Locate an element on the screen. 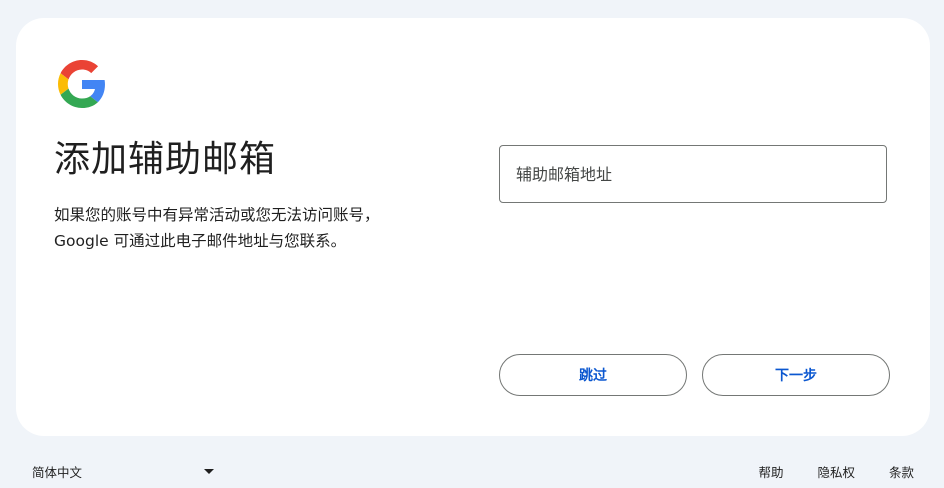 This screenshot has width=944, height=488. recovery-email-field is located at coordinates (693, 174).